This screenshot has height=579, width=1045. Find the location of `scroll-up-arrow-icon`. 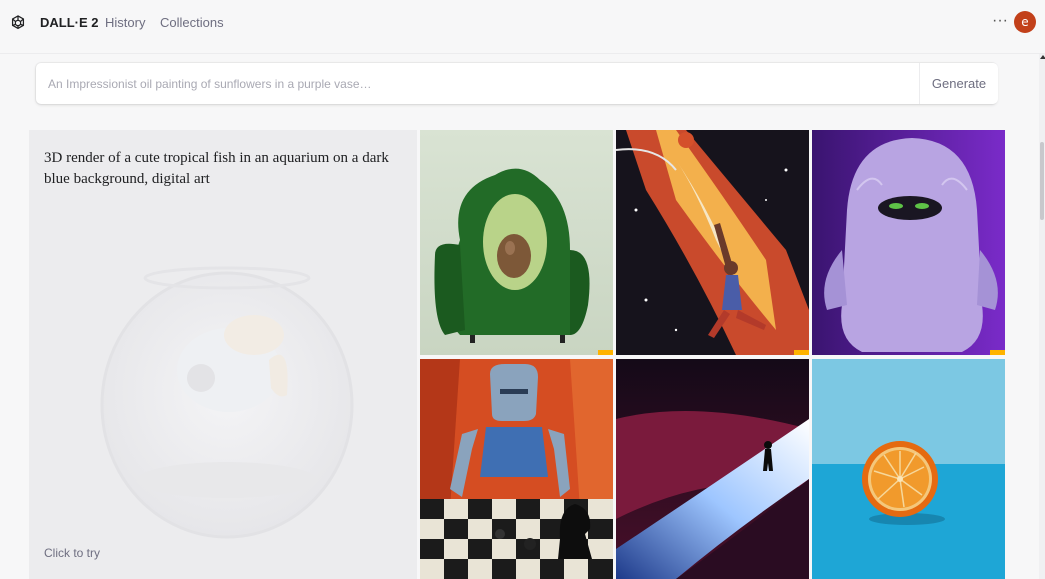

scroll-up-arrow-icon is located at coordinates (1042, 57).